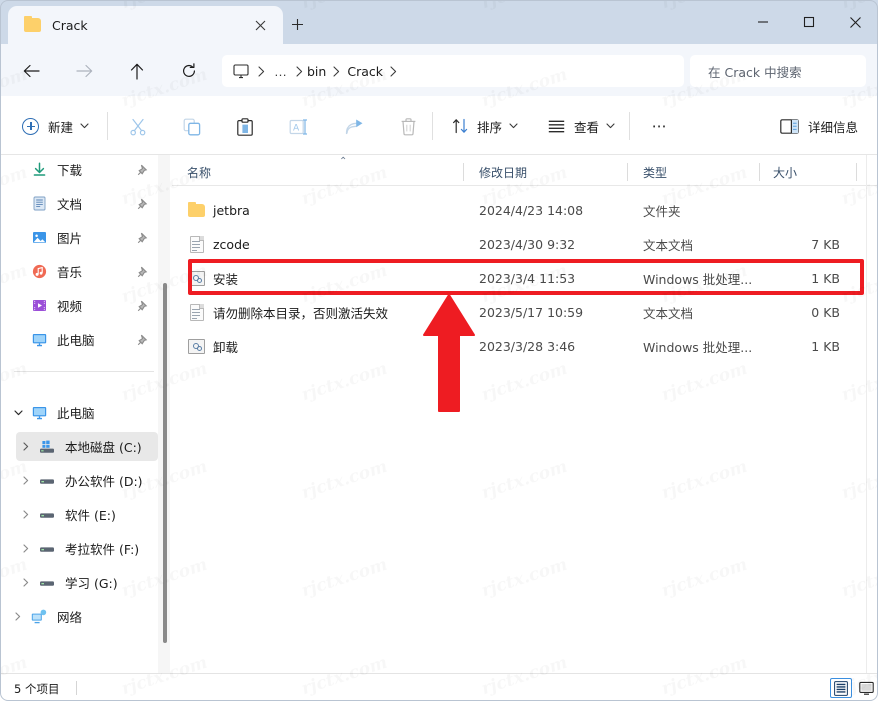 This screenshot has width=878, height=701. What do you see at coordinates (260, 25) in the screenshot?
I see `close-tab-button` at bounding box center [260, 25].